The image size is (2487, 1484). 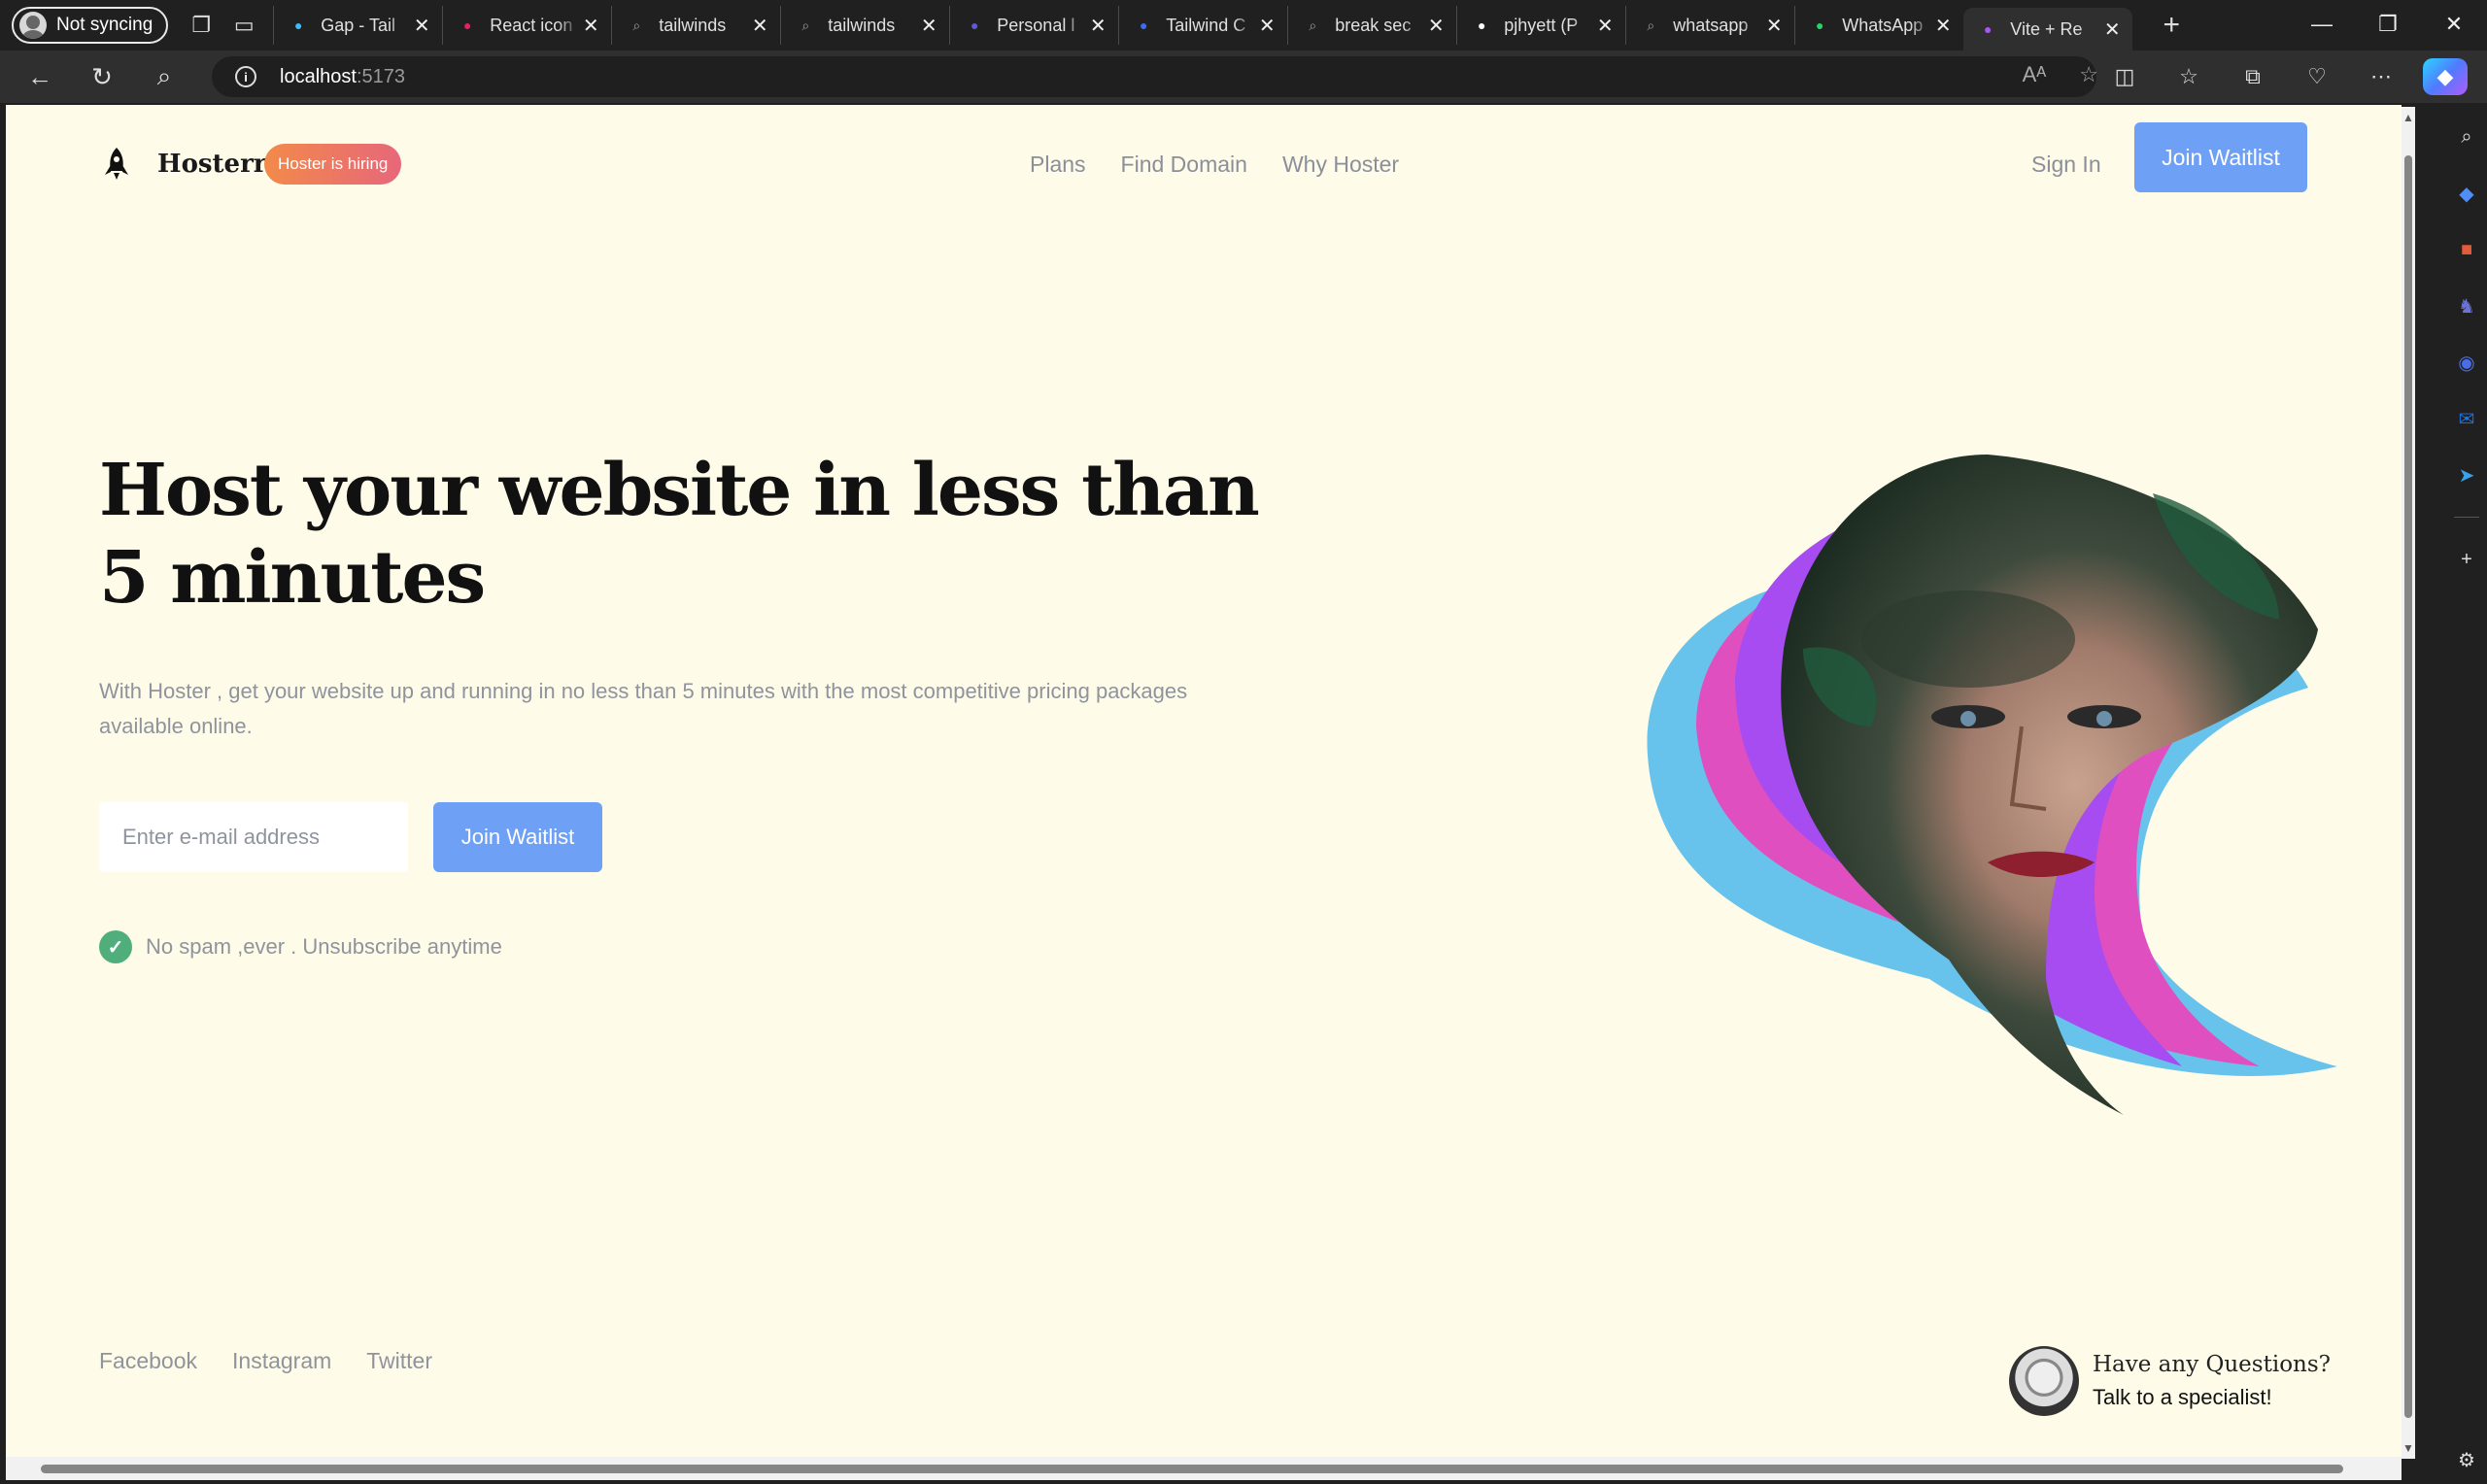 I want to click on horizontal-scrollbar, so click(x=1204, y=1468).